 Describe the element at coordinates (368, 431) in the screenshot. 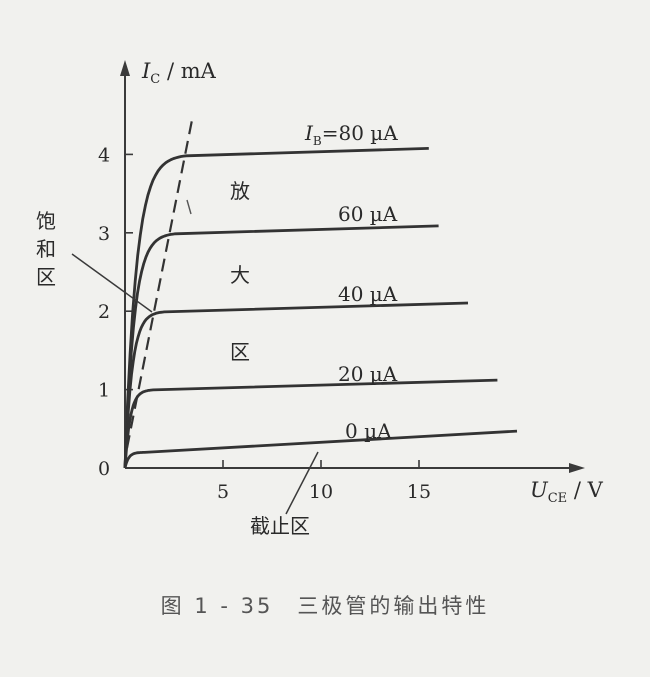

I see `series-label: 0 µA` at that location.